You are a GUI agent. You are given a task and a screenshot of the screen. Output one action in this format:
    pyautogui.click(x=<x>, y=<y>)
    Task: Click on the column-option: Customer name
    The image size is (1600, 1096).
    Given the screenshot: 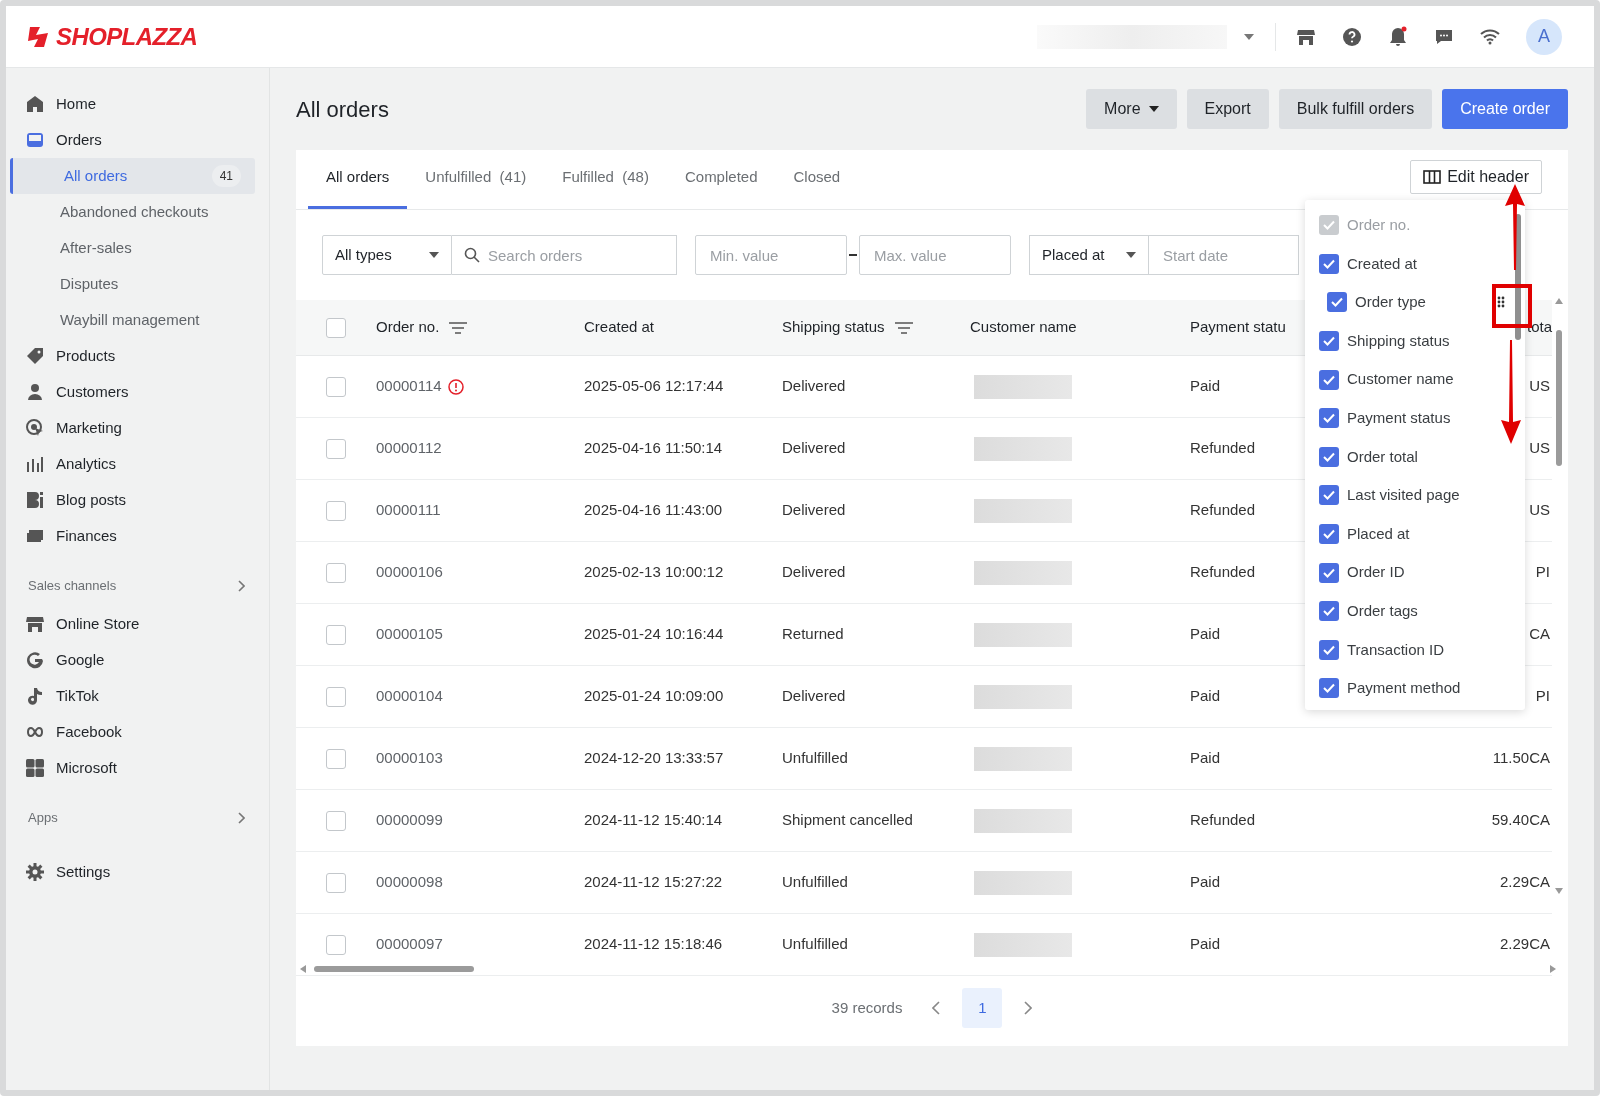 What is the action you would take?
    pyautogui.click(x=1400, y=379)
    